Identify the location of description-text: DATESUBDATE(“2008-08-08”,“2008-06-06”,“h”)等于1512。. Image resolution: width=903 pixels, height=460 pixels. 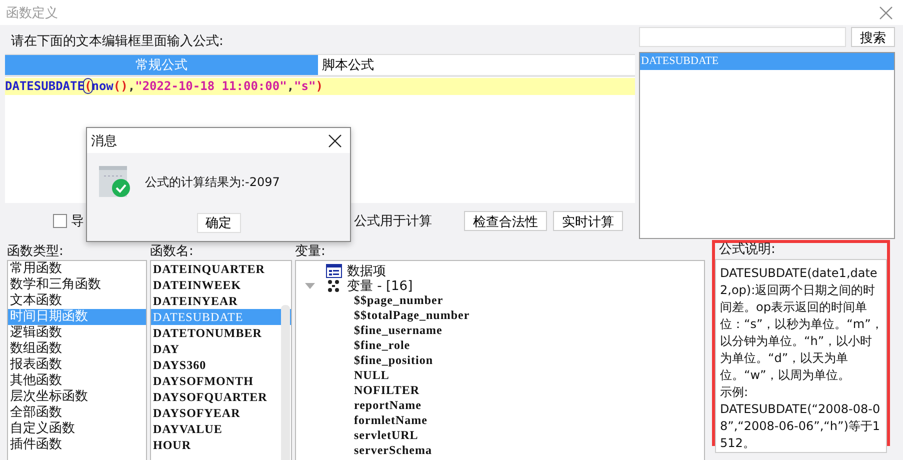
(801, 426).